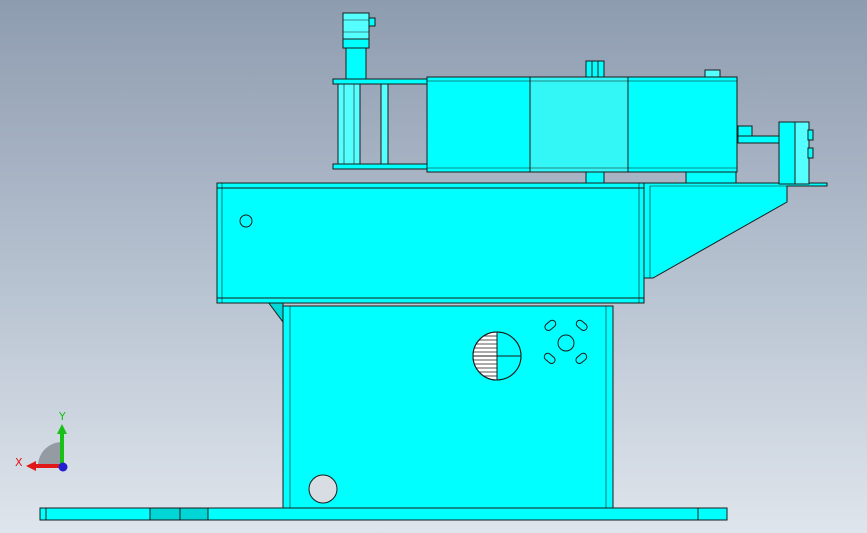 The image size is (867, 533). I want to click on triad-x-label: X, so click(19, 462).